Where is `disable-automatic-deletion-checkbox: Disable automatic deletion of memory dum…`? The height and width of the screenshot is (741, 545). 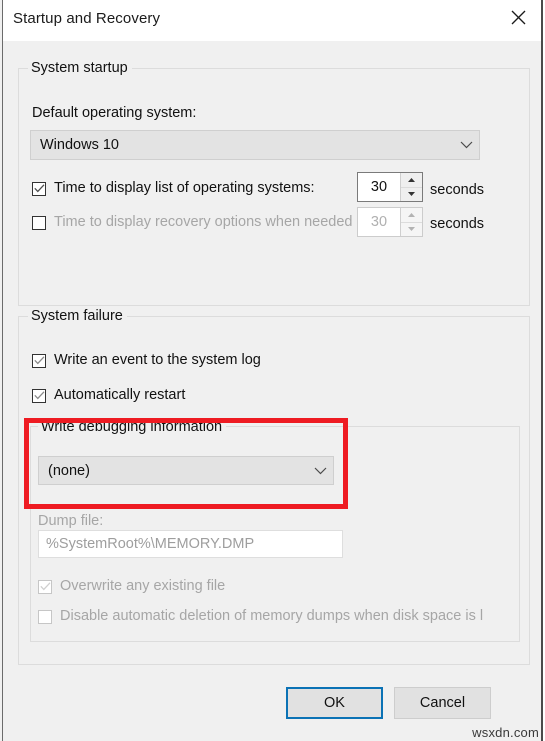 disable-automatic-deletion-checkbox: Disable automatic deletion of memory dum… is located at coordinates (260, 616).